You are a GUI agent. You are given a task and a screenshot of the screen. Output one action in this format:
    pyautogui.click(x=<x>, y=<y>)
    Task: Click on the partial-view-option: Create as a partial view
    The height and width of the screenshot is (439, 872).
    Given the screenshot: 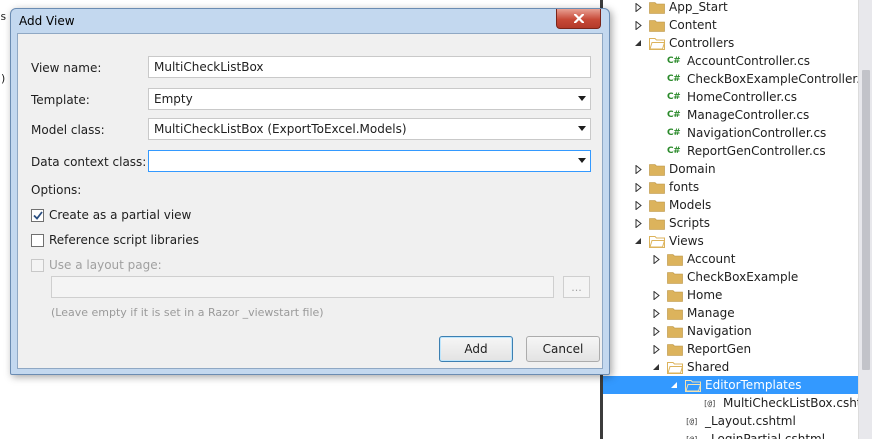 What is the action you would take?
    pyautogui.click(x=111, y=215)
    